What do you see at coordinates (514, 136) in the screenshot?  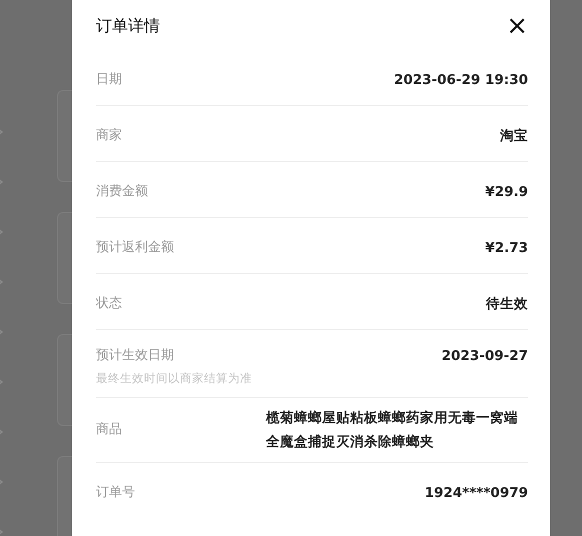 I see `field-value: 淘宝` at bounding box center [514, 136].